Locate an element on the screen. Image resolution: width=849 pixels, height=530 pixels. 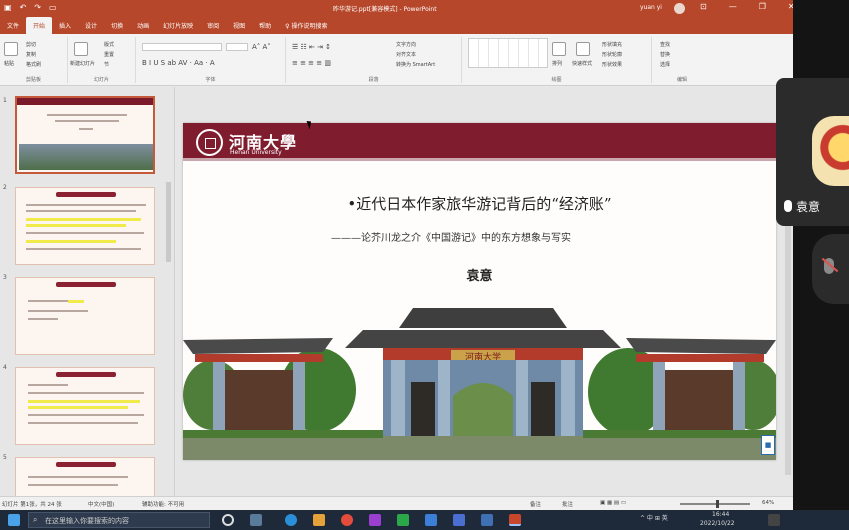
arrange-button: 排列 is located at coordinates (557, 63).